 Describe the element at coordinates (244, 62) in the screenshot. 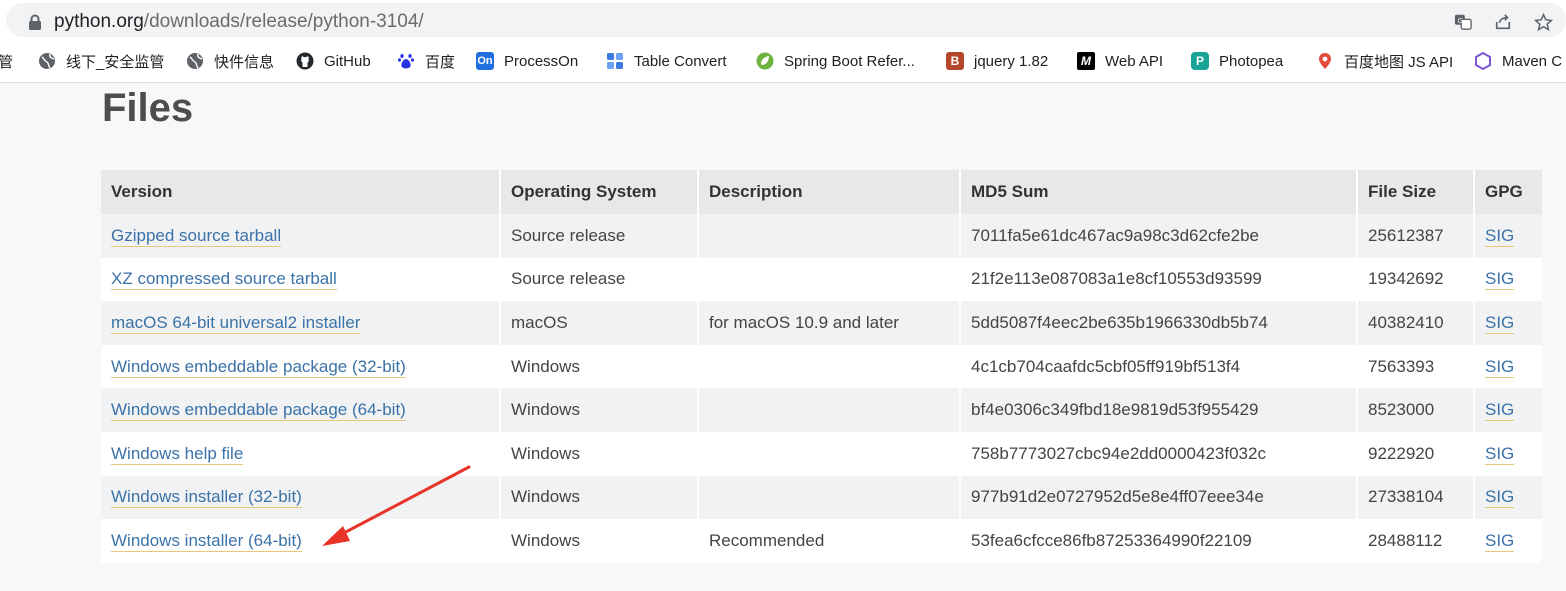

I see `bookmark-label: 快件信息` at that location.